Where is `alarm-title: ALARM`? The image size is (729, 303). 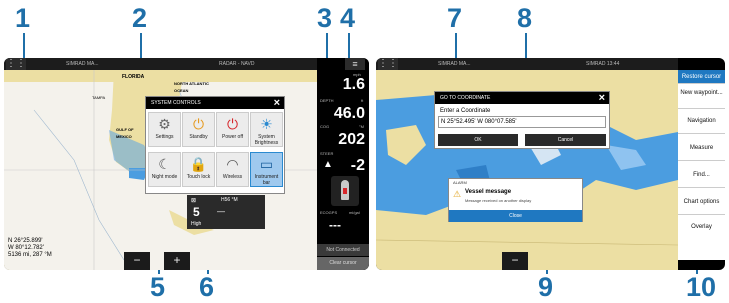 alarm-title: ALARM is located at coordinates (460, 182).